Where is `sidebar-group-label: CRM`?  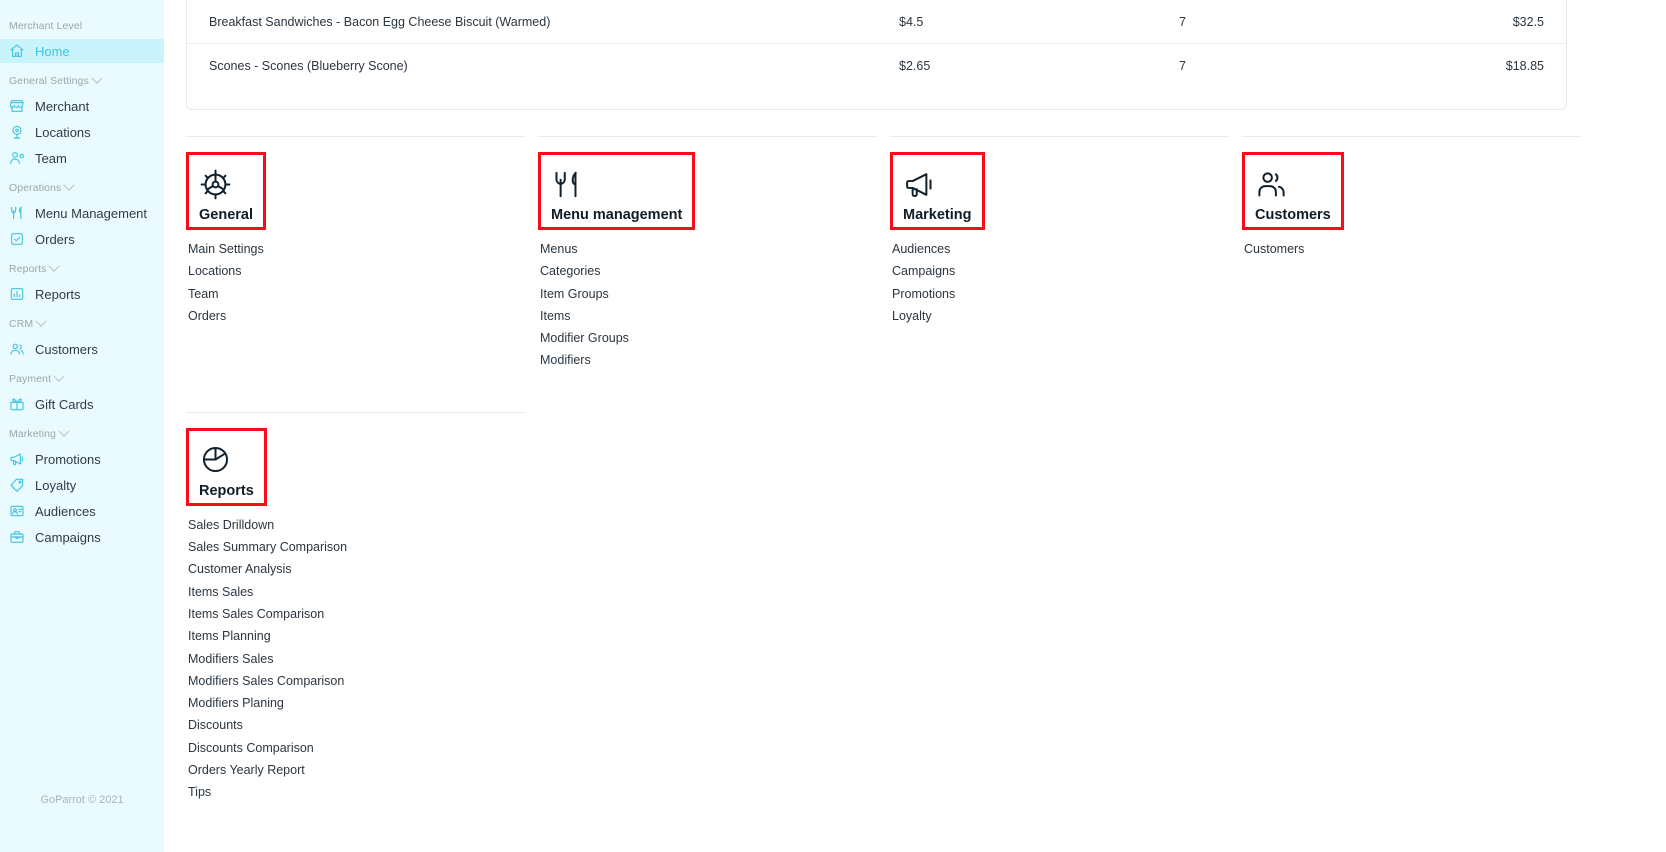 sidebar-group-label: CRM is located at coordinates (21, 324).